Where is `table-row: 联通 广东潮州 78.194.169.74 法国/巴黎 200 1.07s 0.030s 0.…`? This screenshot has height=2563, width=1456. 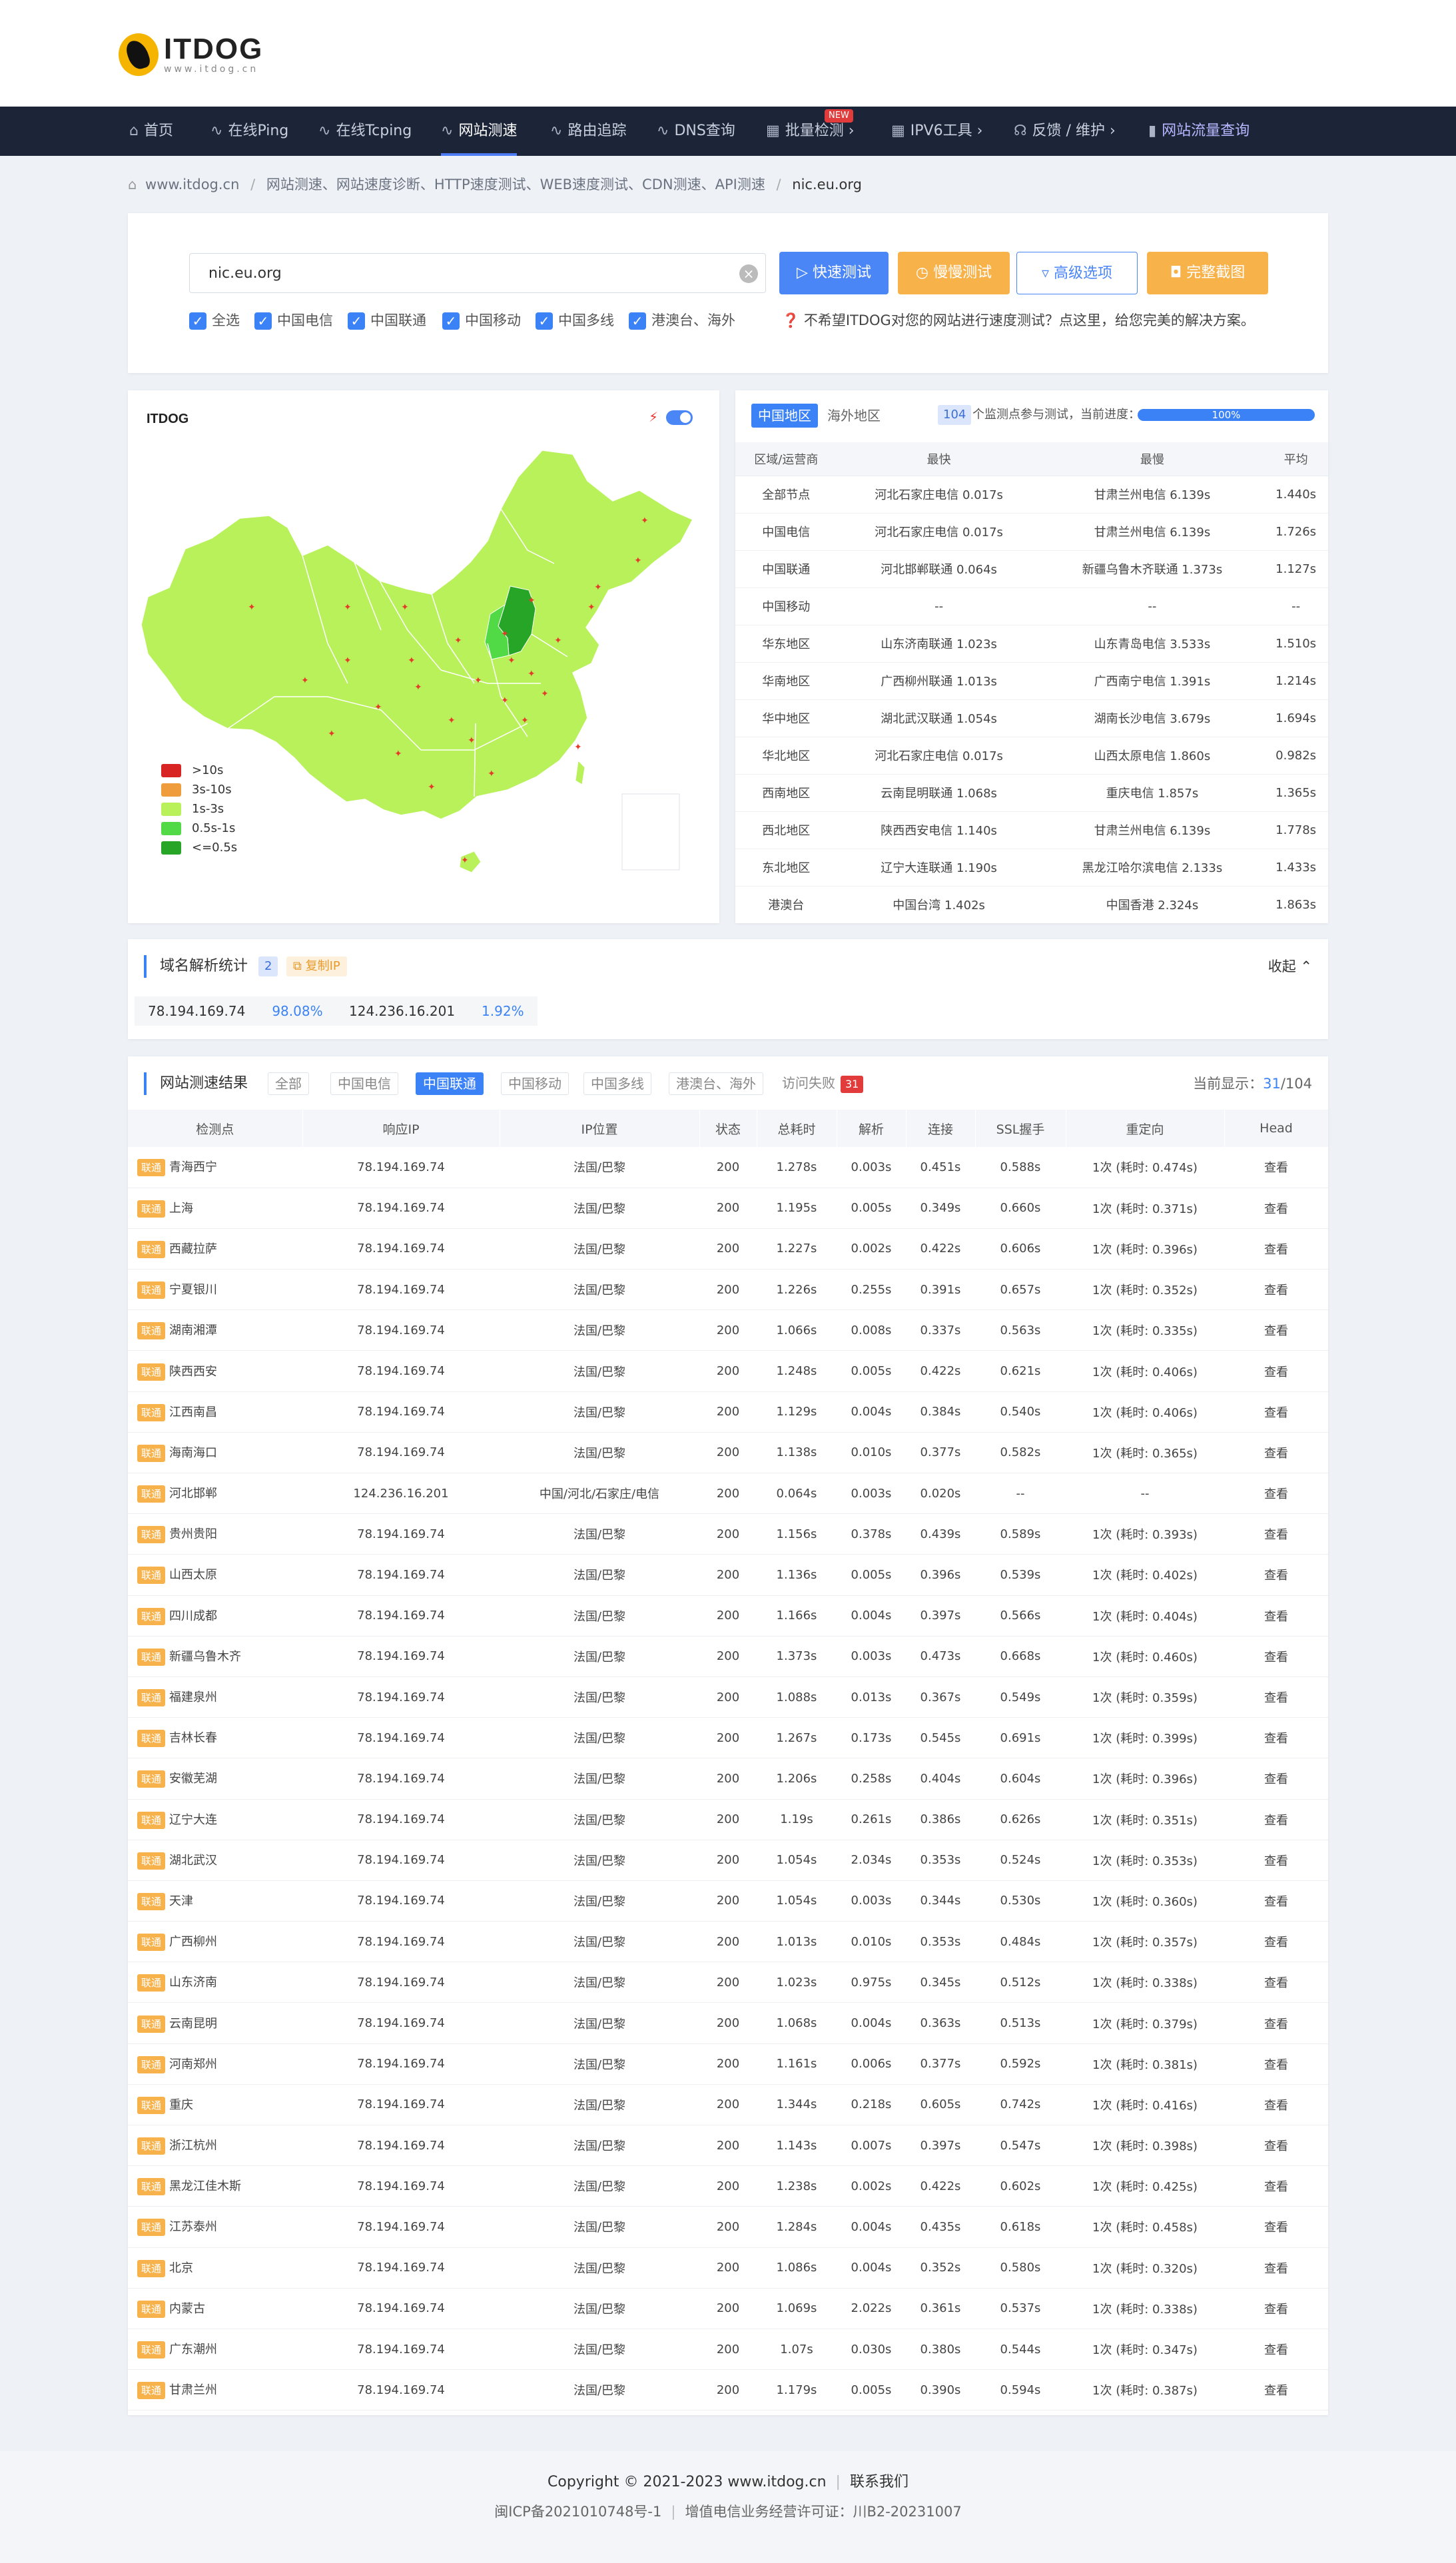 table-row: 联通 广东潮州 78.194.169.74 法国/巴黎 200 1.07s 0.030s 0.… is located at coordinates (728, 2350).